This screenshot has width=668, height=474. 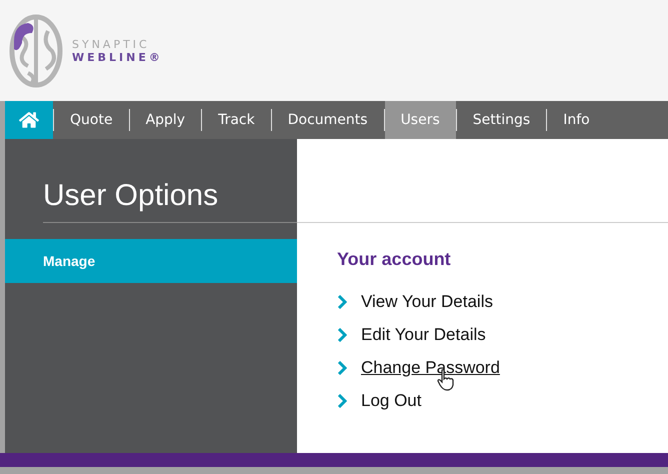 What do you see at coordinates (236, 120) in the screenshot?
I see `nav-tab: Track` at bounding box center [236, 120].